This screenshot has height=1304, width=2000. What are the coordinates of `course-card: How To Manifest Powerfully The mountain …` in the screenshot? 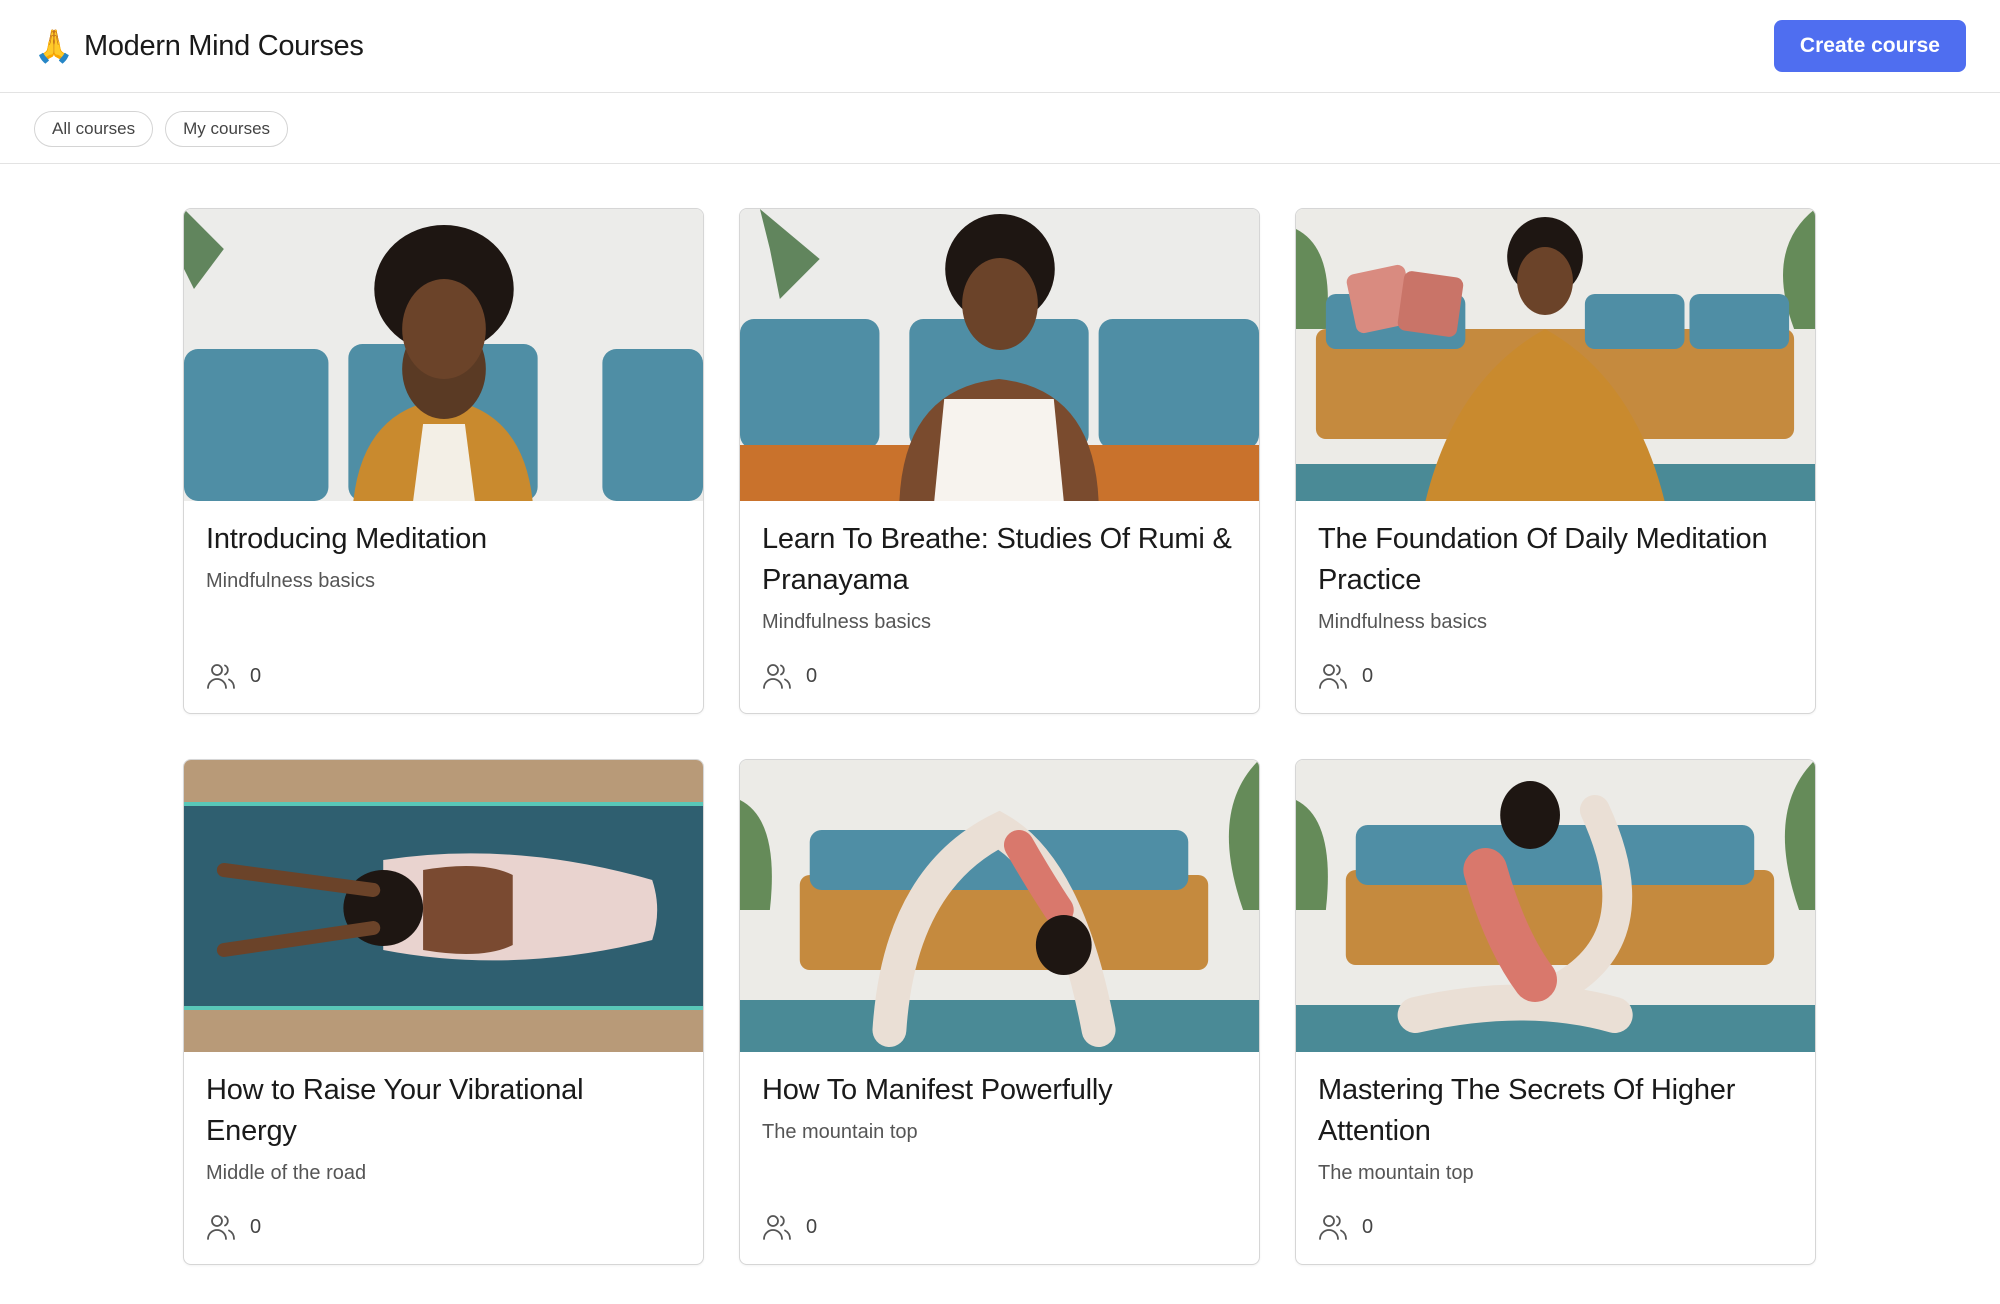 It's located at (999, 1012).